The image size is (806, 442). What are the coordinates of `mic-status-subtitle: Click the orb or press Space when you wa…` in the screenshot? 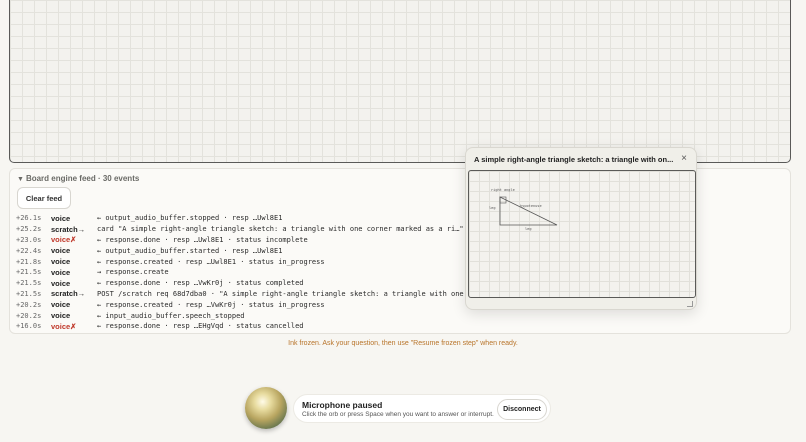 It's located at (398, 414).